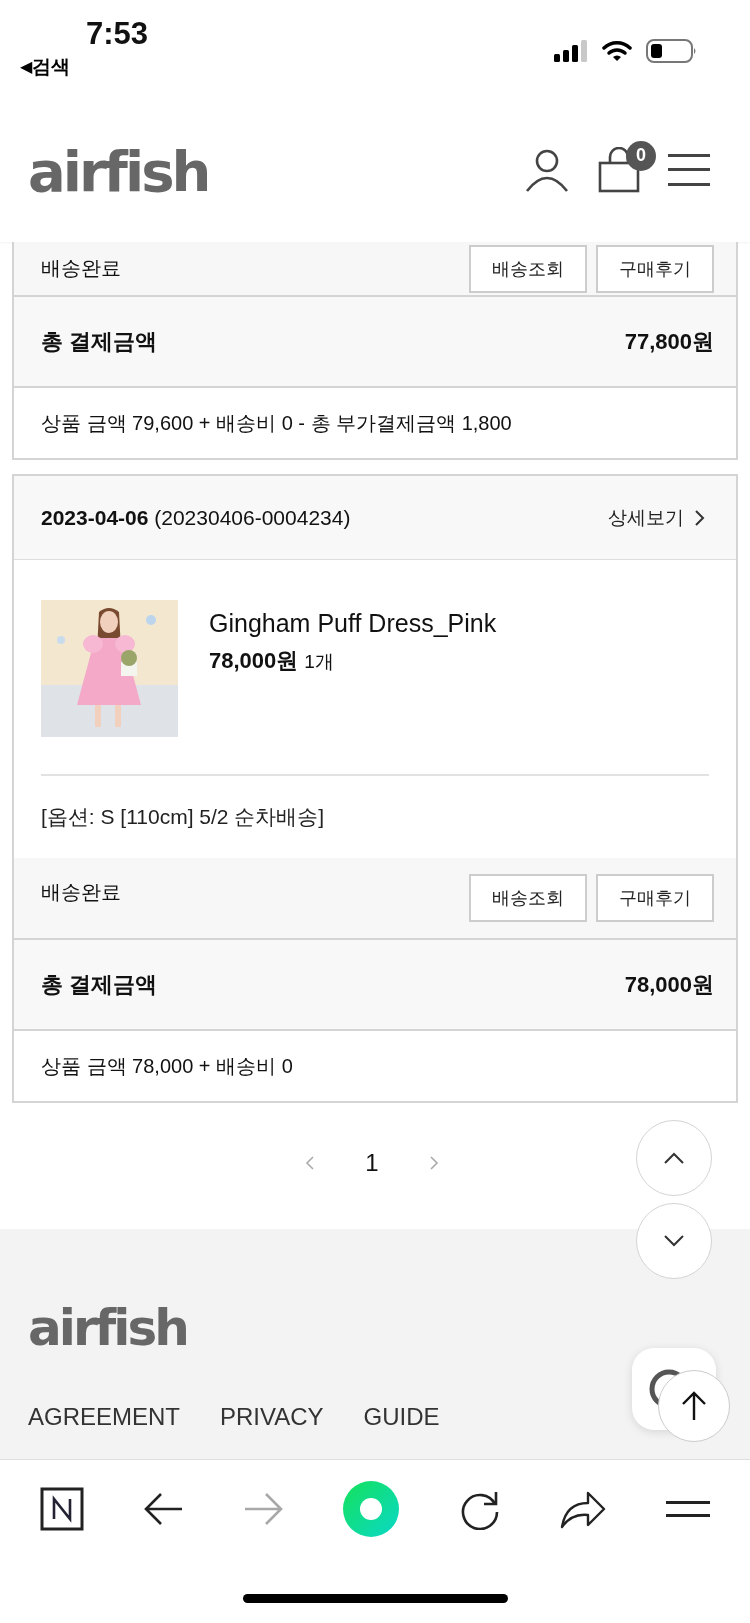 The width and height of the screenshot is (750, 1623). What do you see at coordinates (401, 1417) in the screenshot?
I see `footer-link: GUIDE` at bounding box center [401, 1417].